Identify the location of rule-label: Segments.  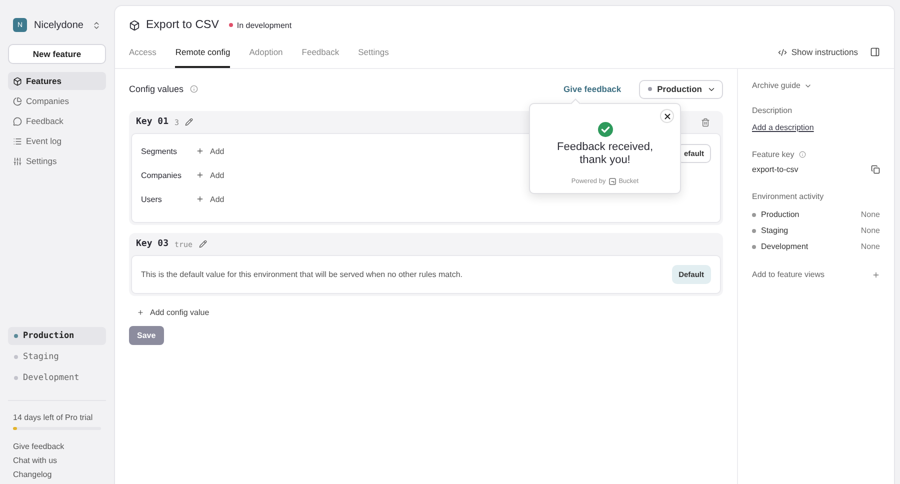
(159, 151).